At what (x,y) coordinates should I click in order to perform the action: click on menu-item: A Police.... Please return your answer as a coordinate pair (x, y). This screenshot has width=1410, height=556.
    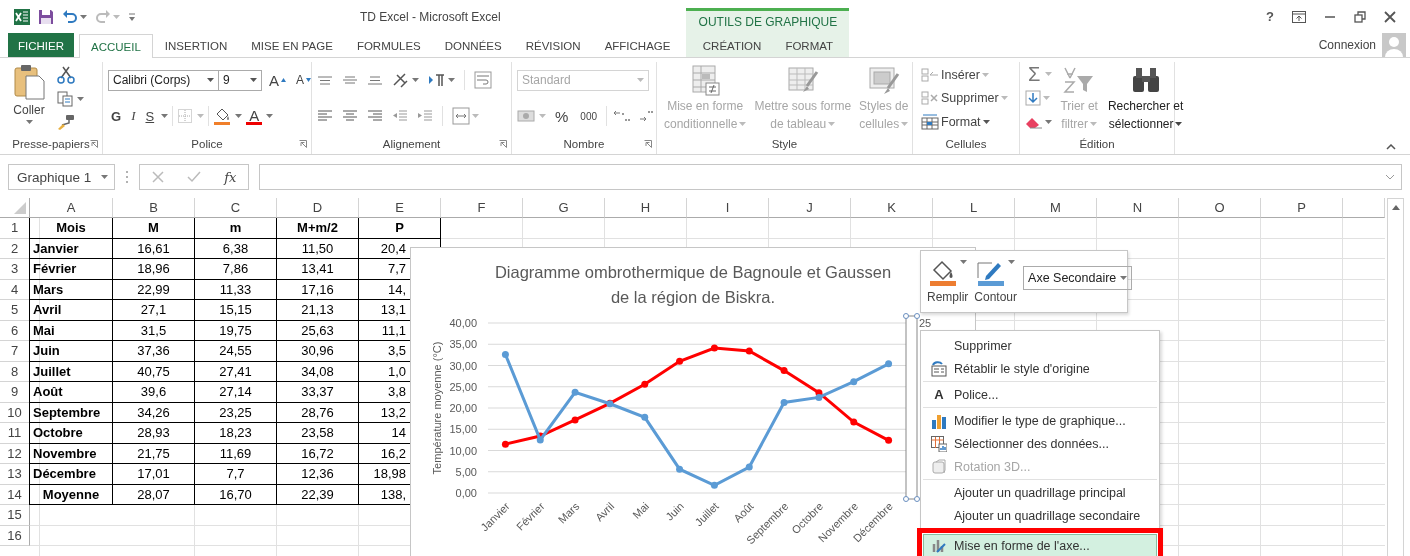
    Looking at the image, I should click on (1040, 394).